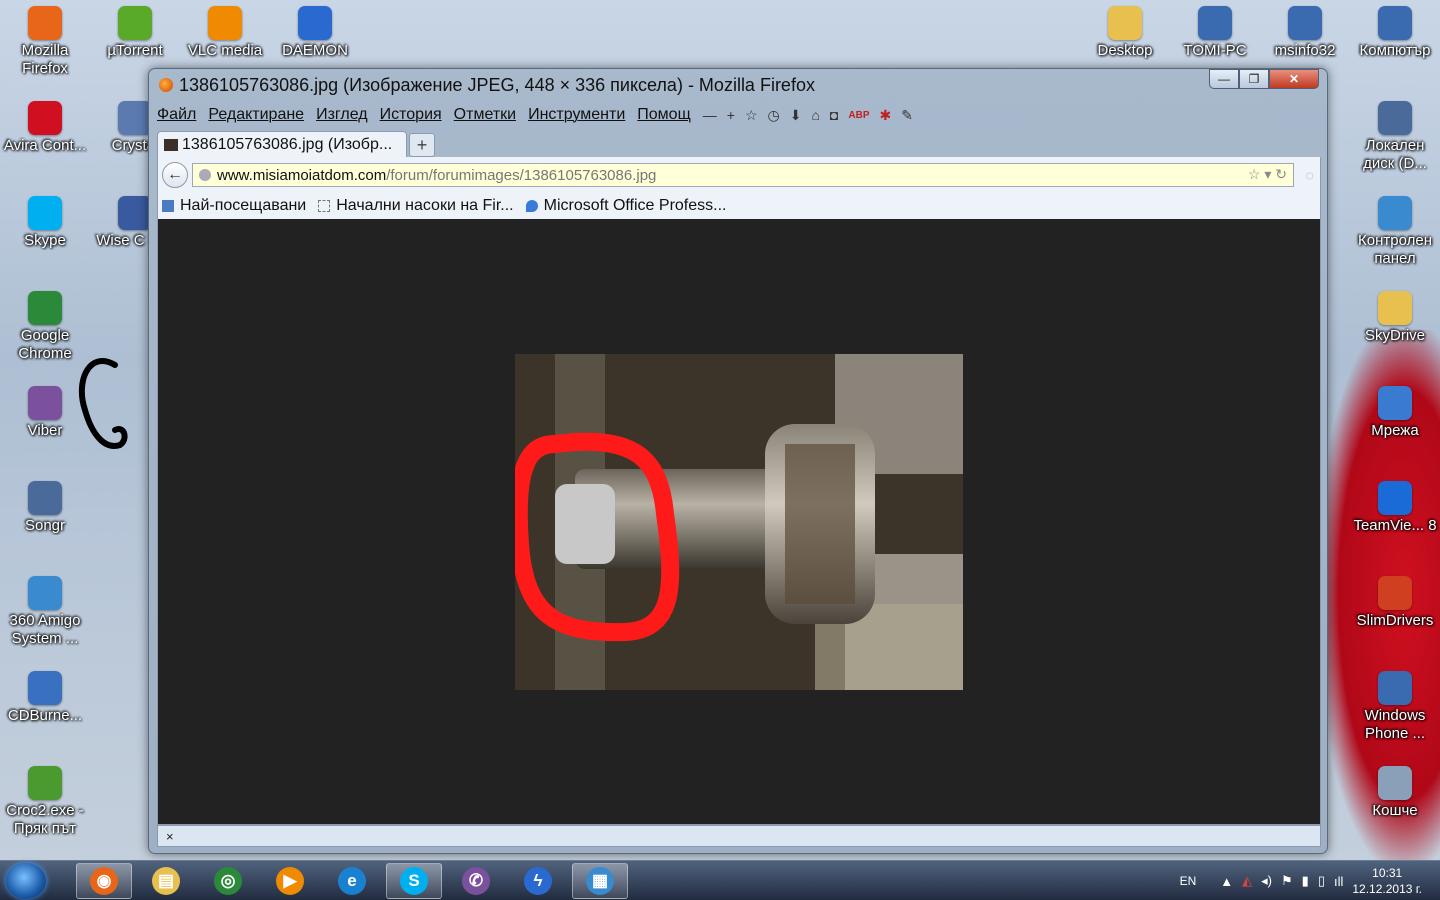 The height and width of the screenshot is (900, 1440). Describe the element at coordinates (1305, 50) in the screenshot. I see `desktop-icon-label: msinfo32` at that location.